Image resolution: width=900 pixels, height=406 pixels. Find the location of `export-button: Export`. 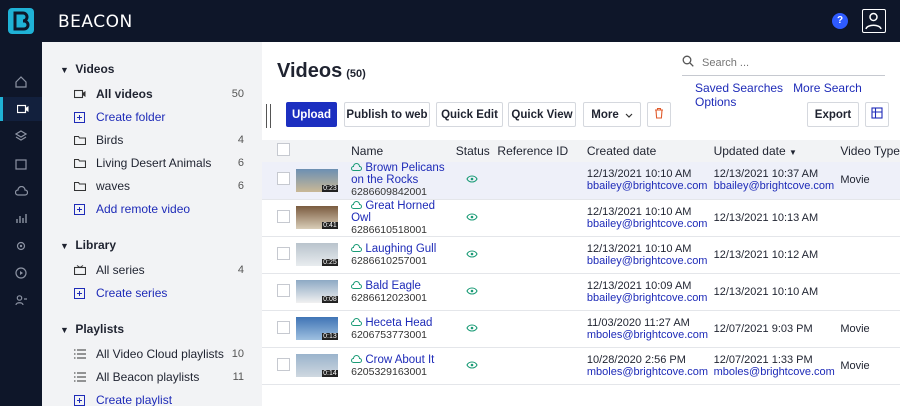

export-button: Export is located at coordinates (833, 114).